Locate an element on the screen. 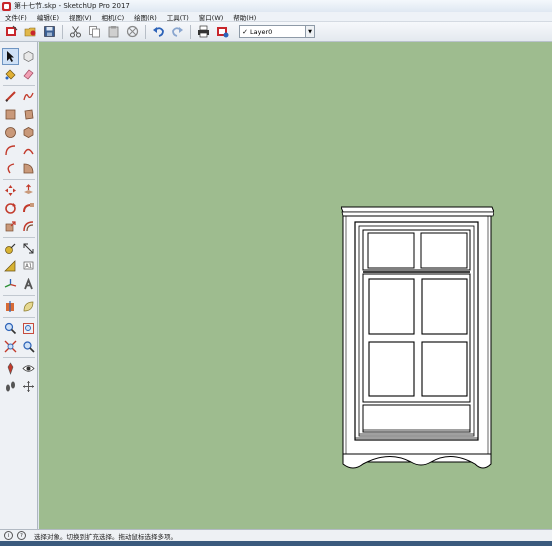 The image size is (552, 546). paste-button is located at coordinates (113, 32).